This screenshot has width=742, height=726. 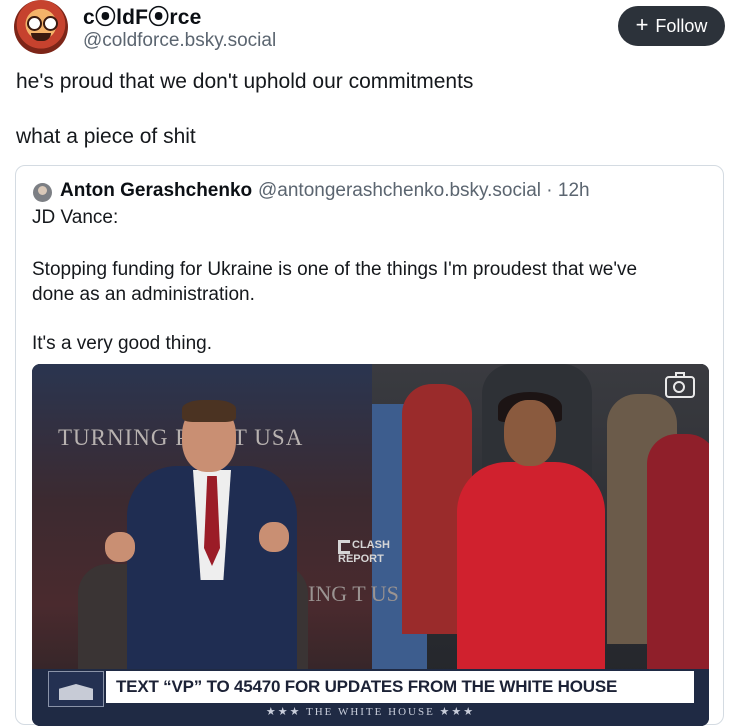 I want to click on white-house-logo-icon, so click(x=76, y=689).